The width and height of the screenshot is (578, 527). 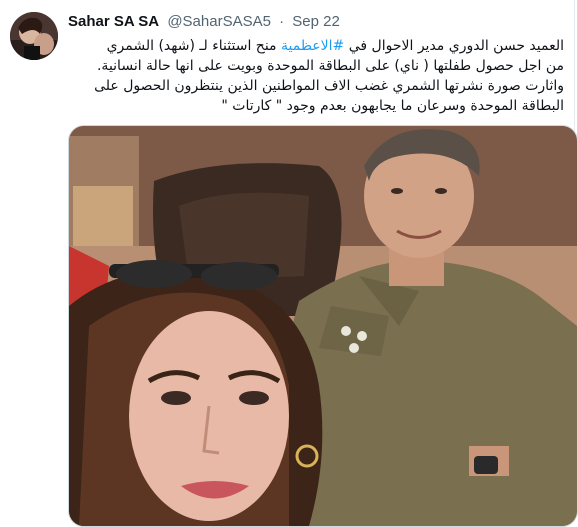 What do you see at coordinates (113, 21) in the screenshot?
I see `author-name: Sahar SA SA` at bounding box center [113, 21].